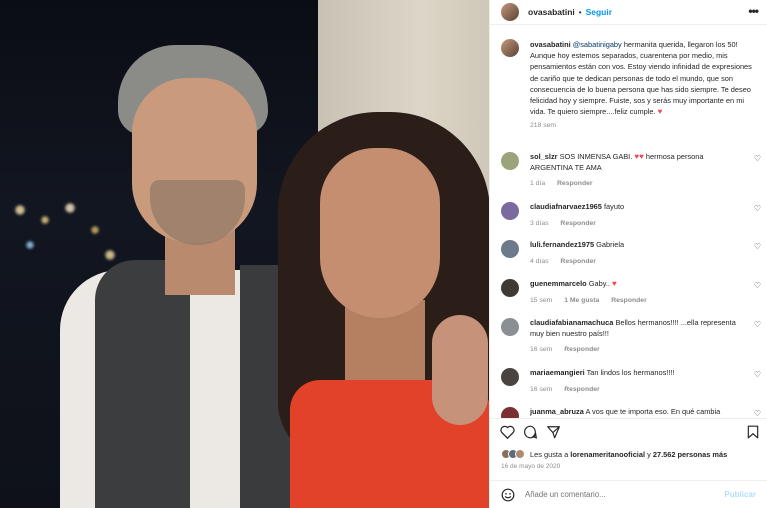 The width and height of the screenshot is (767, 508). What do you see at coordinates (628, 12) in the screenshot?
I see `post-header: ovasabatini • Seguir •••` at bounding box center [628, 12].